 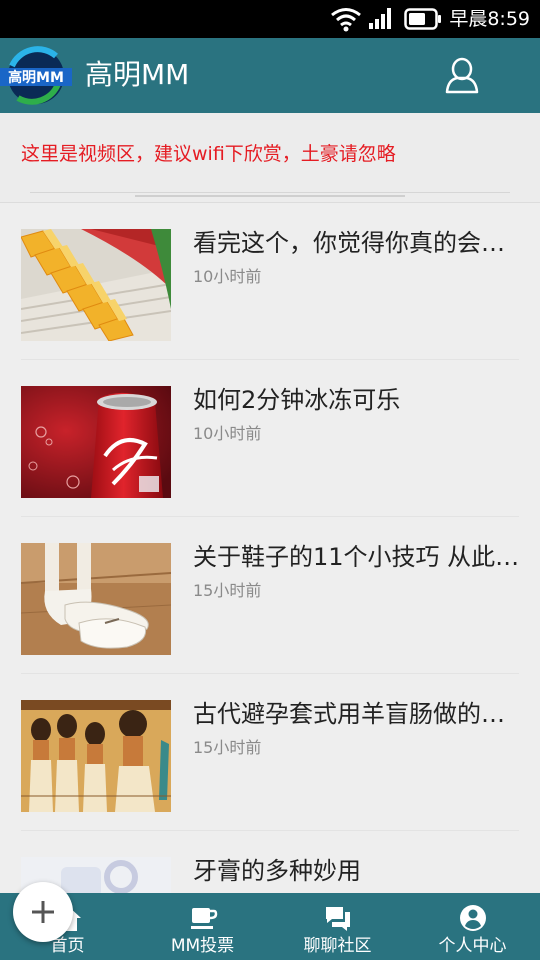 I want to click on status-bar: 早晨8:59, so click(x=270, y=19).